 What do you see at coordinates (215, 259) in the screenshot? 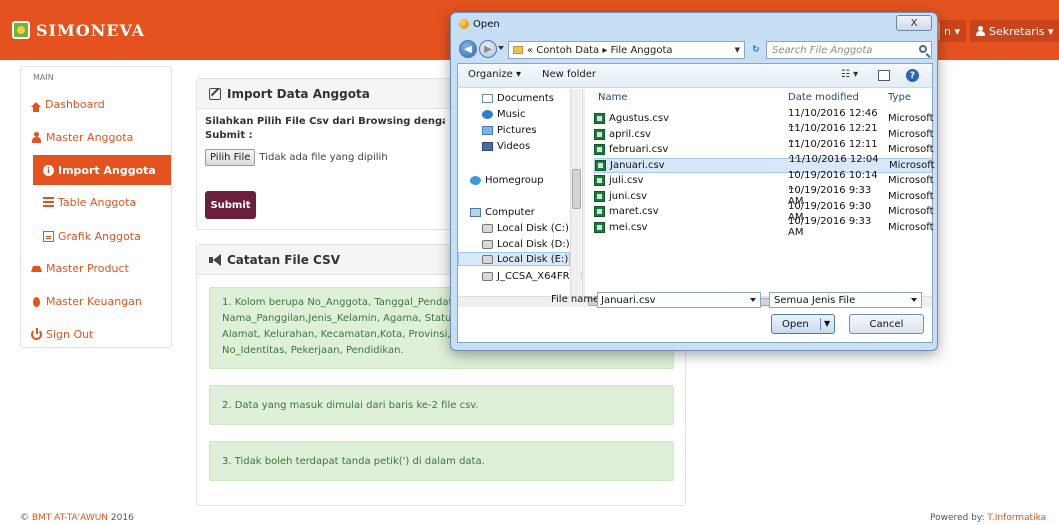
I see `bullhorn-icon` at bounding box center [215, 259].